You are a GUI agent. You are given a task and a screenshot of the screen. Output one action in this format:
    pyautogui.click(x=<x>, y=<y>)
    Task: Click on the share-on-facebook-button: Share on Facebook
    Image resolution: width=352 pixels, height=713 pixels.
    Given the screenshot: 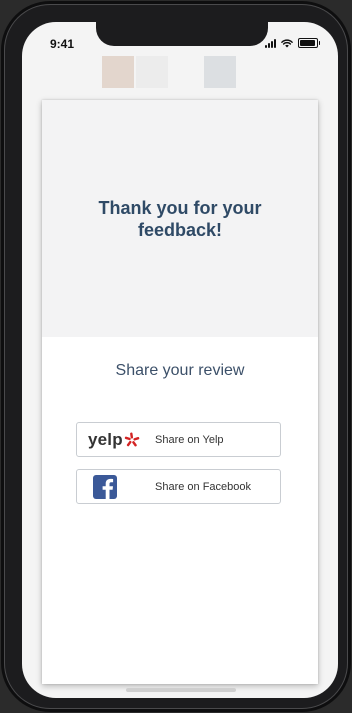 What is the action you would take?
    pyautogui.click(x=178, y=486)
    